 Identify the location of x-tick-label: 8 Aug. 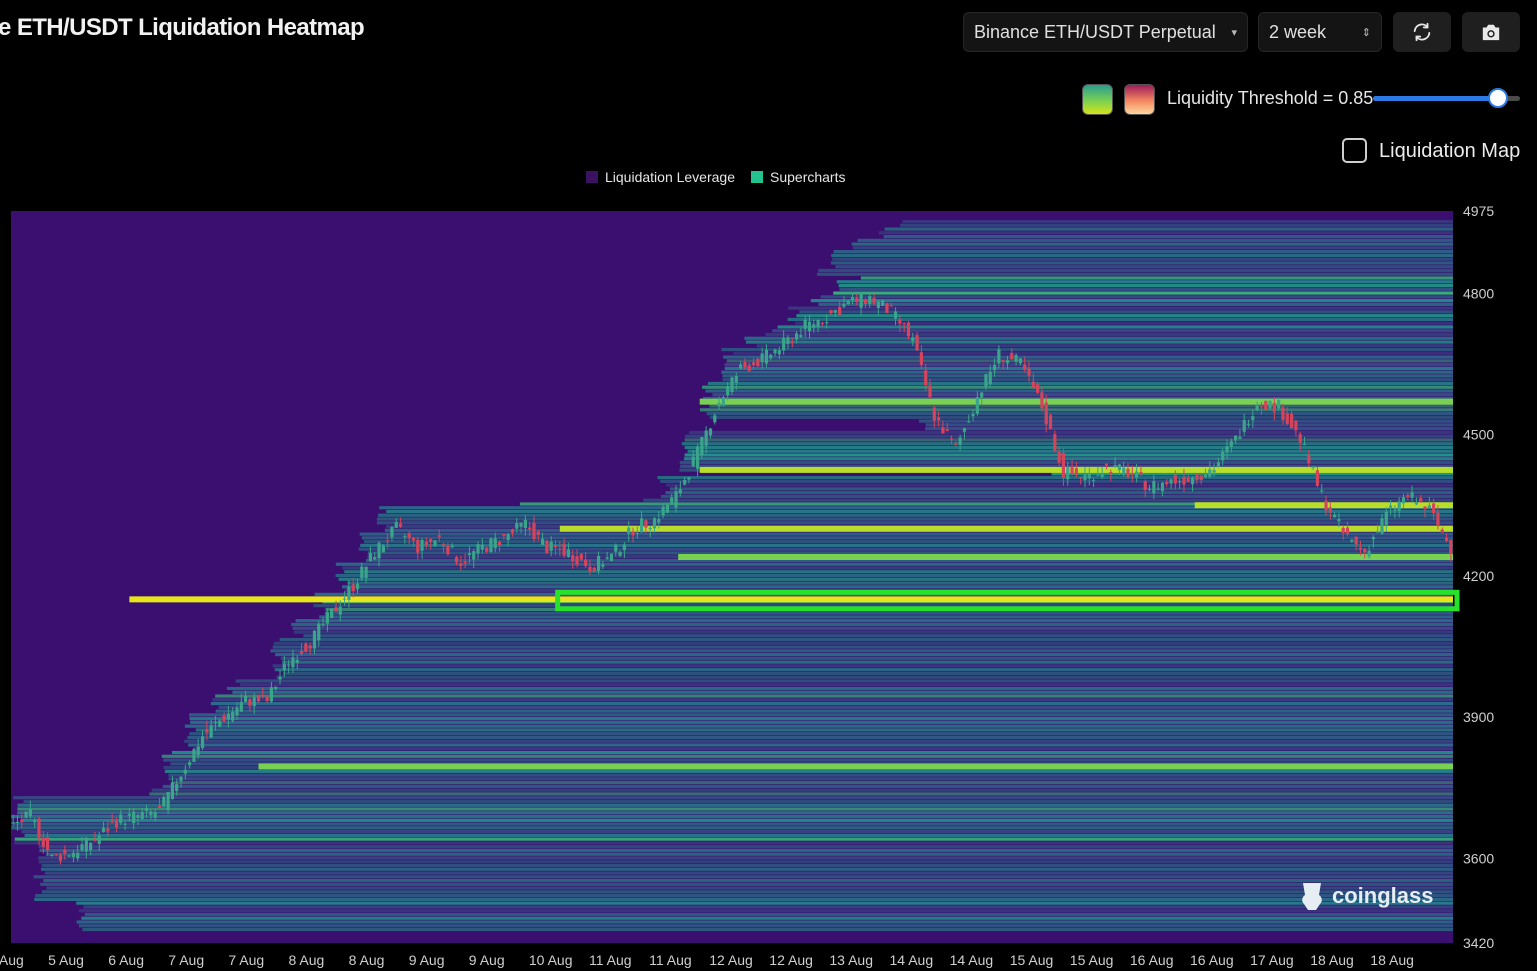
(307, 960).